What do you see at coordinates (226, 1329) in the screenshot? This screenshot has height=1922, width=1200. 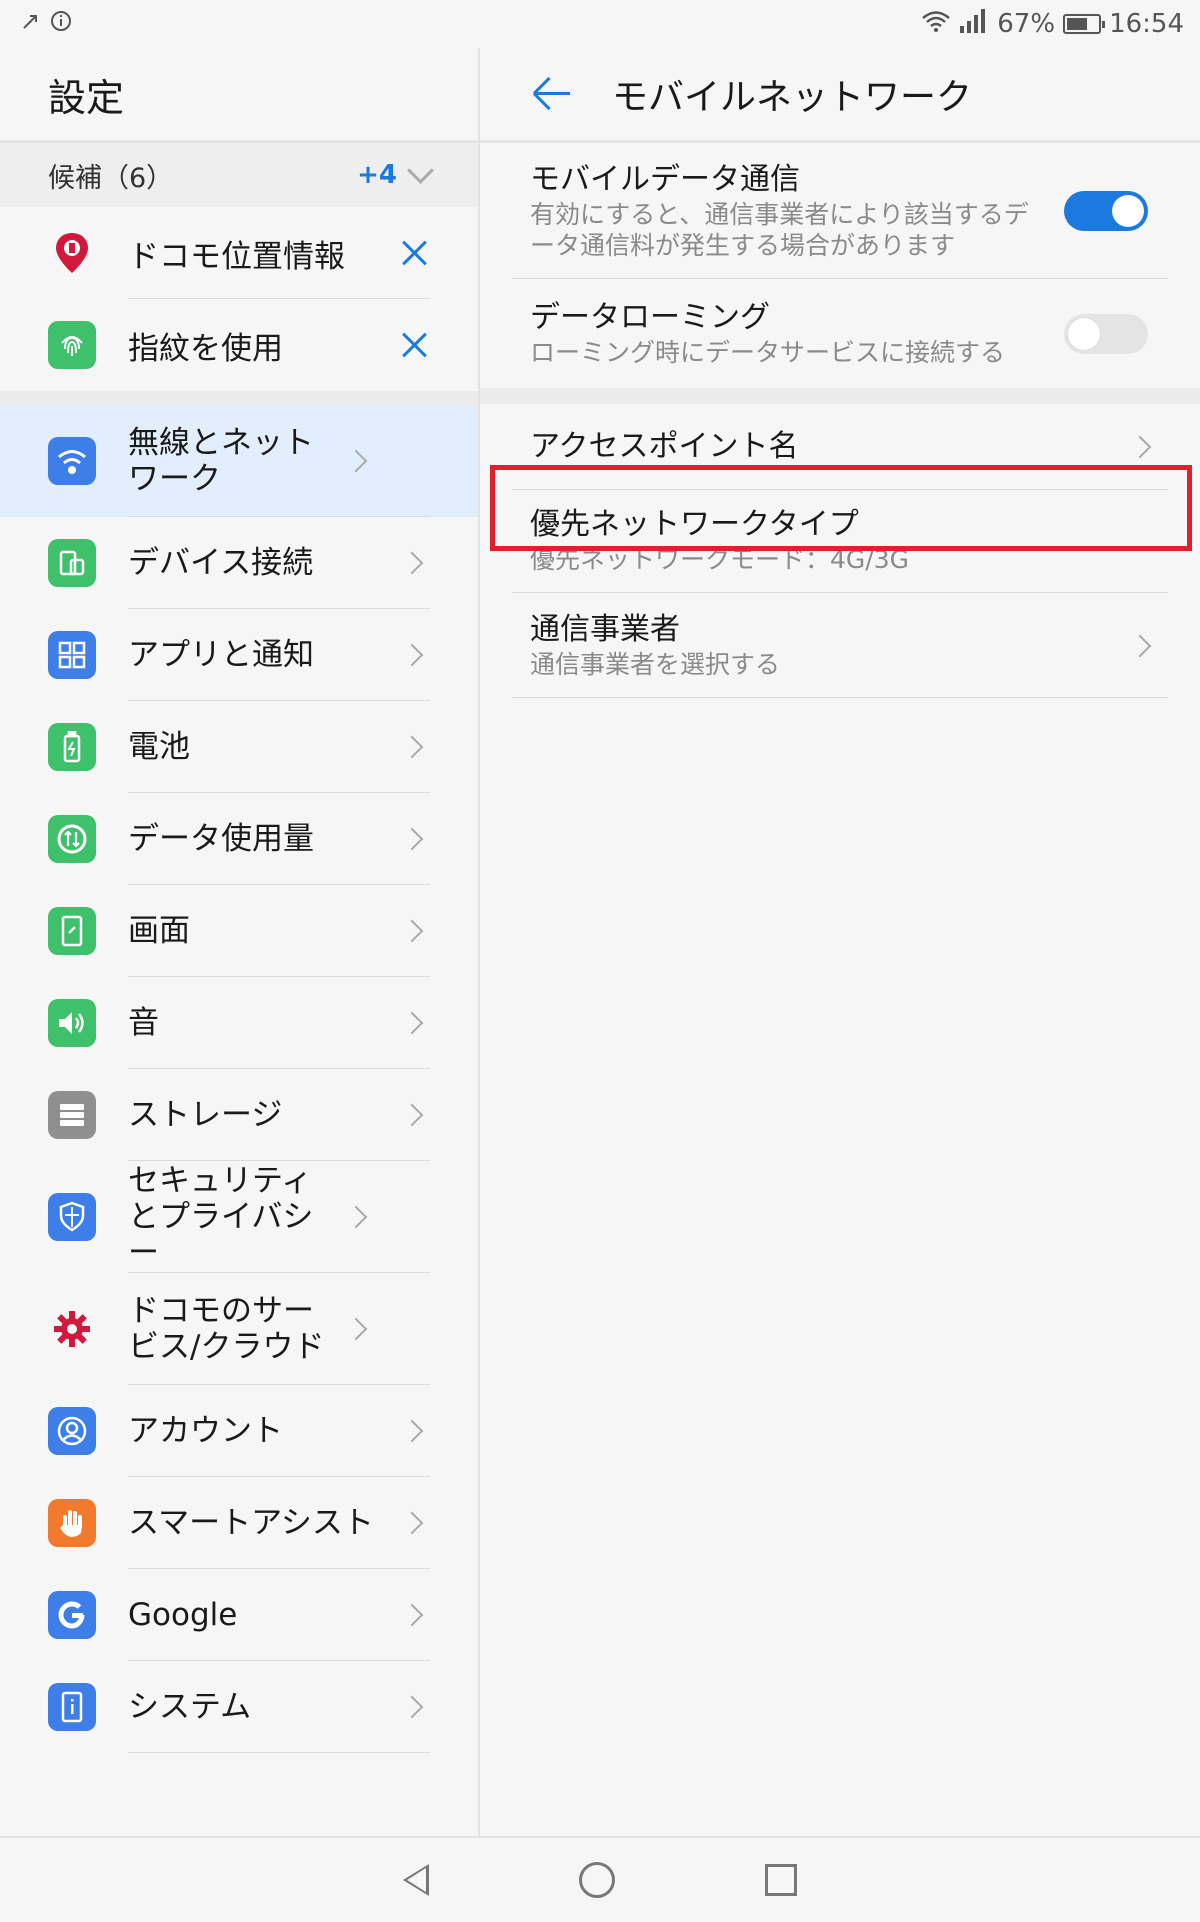 I see `sidebar-item-label: ドコモのサービス/クラウド` at bounding box center [226, 1329].